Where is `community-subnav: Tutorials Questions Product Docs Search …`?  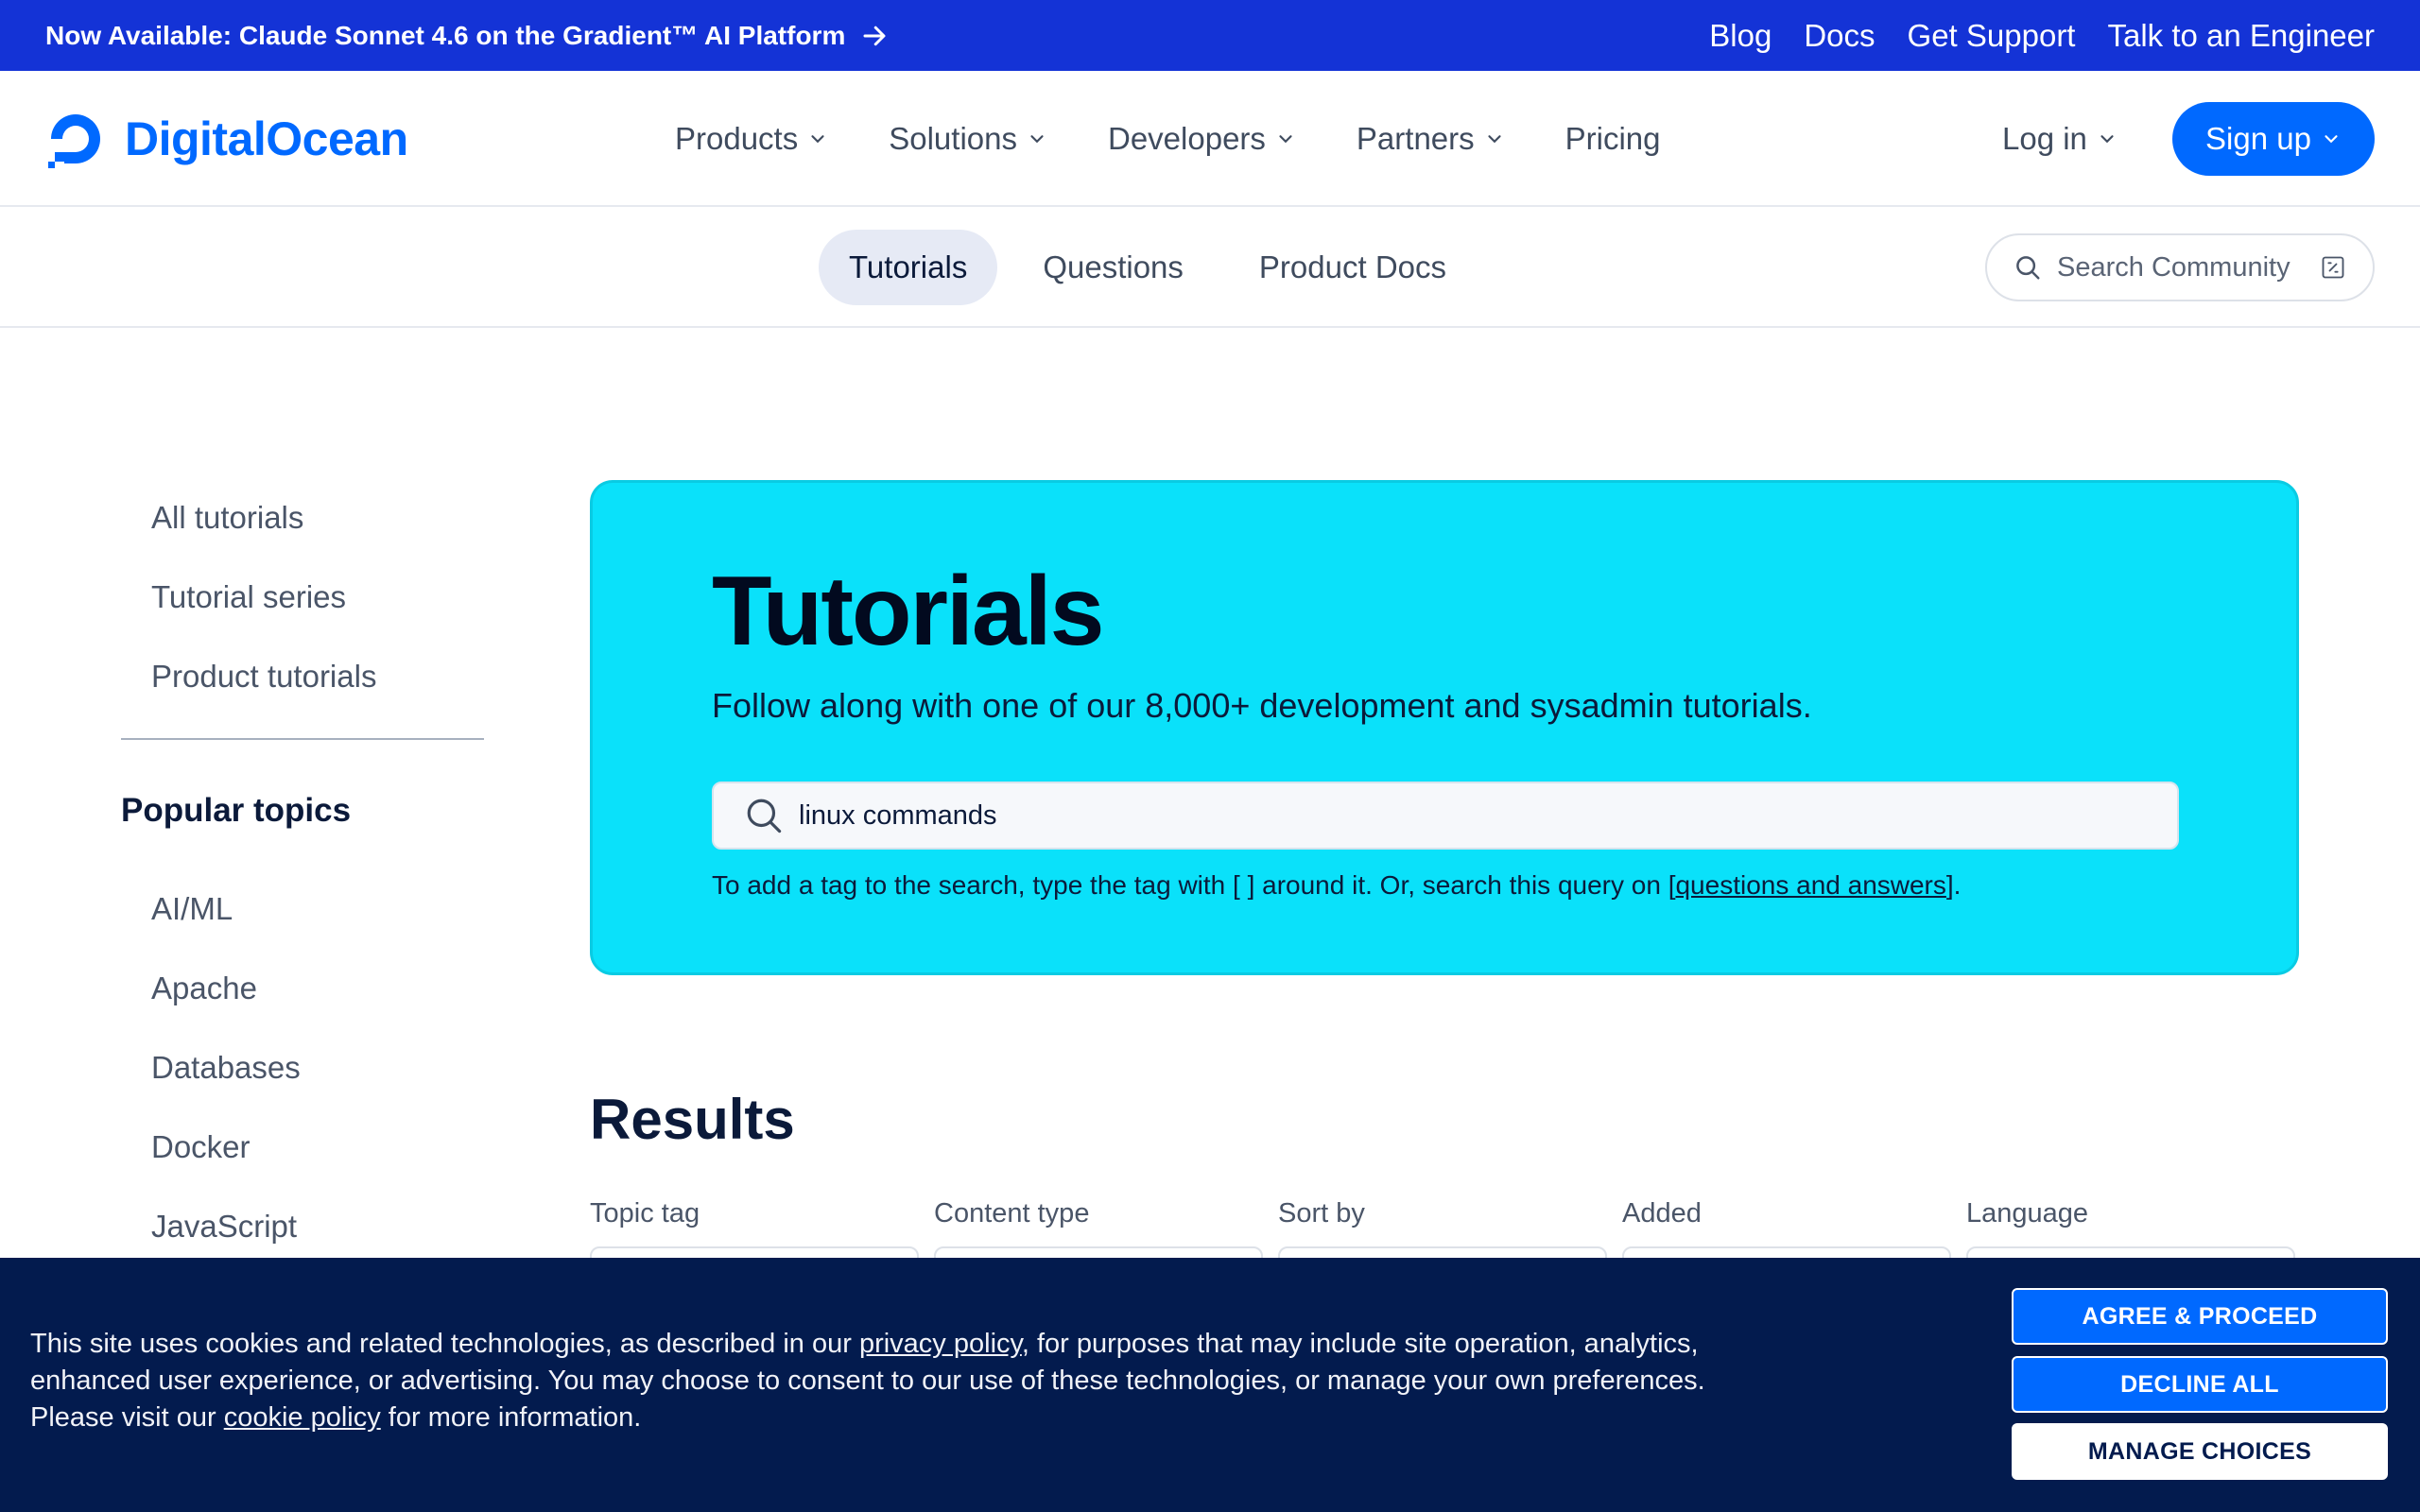
community-subnav: Tutorials Questions Product Docs Search … is located at coordinates (1210, 267).